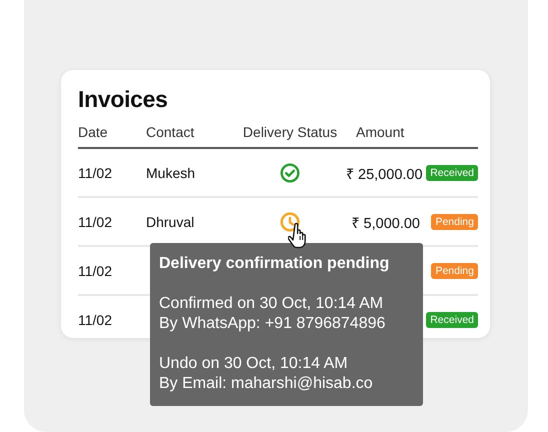  Describe the element at coordinates (274, 264) in the screenshot. I see `tooltip-title: Delivery confirmation pending` at that location.